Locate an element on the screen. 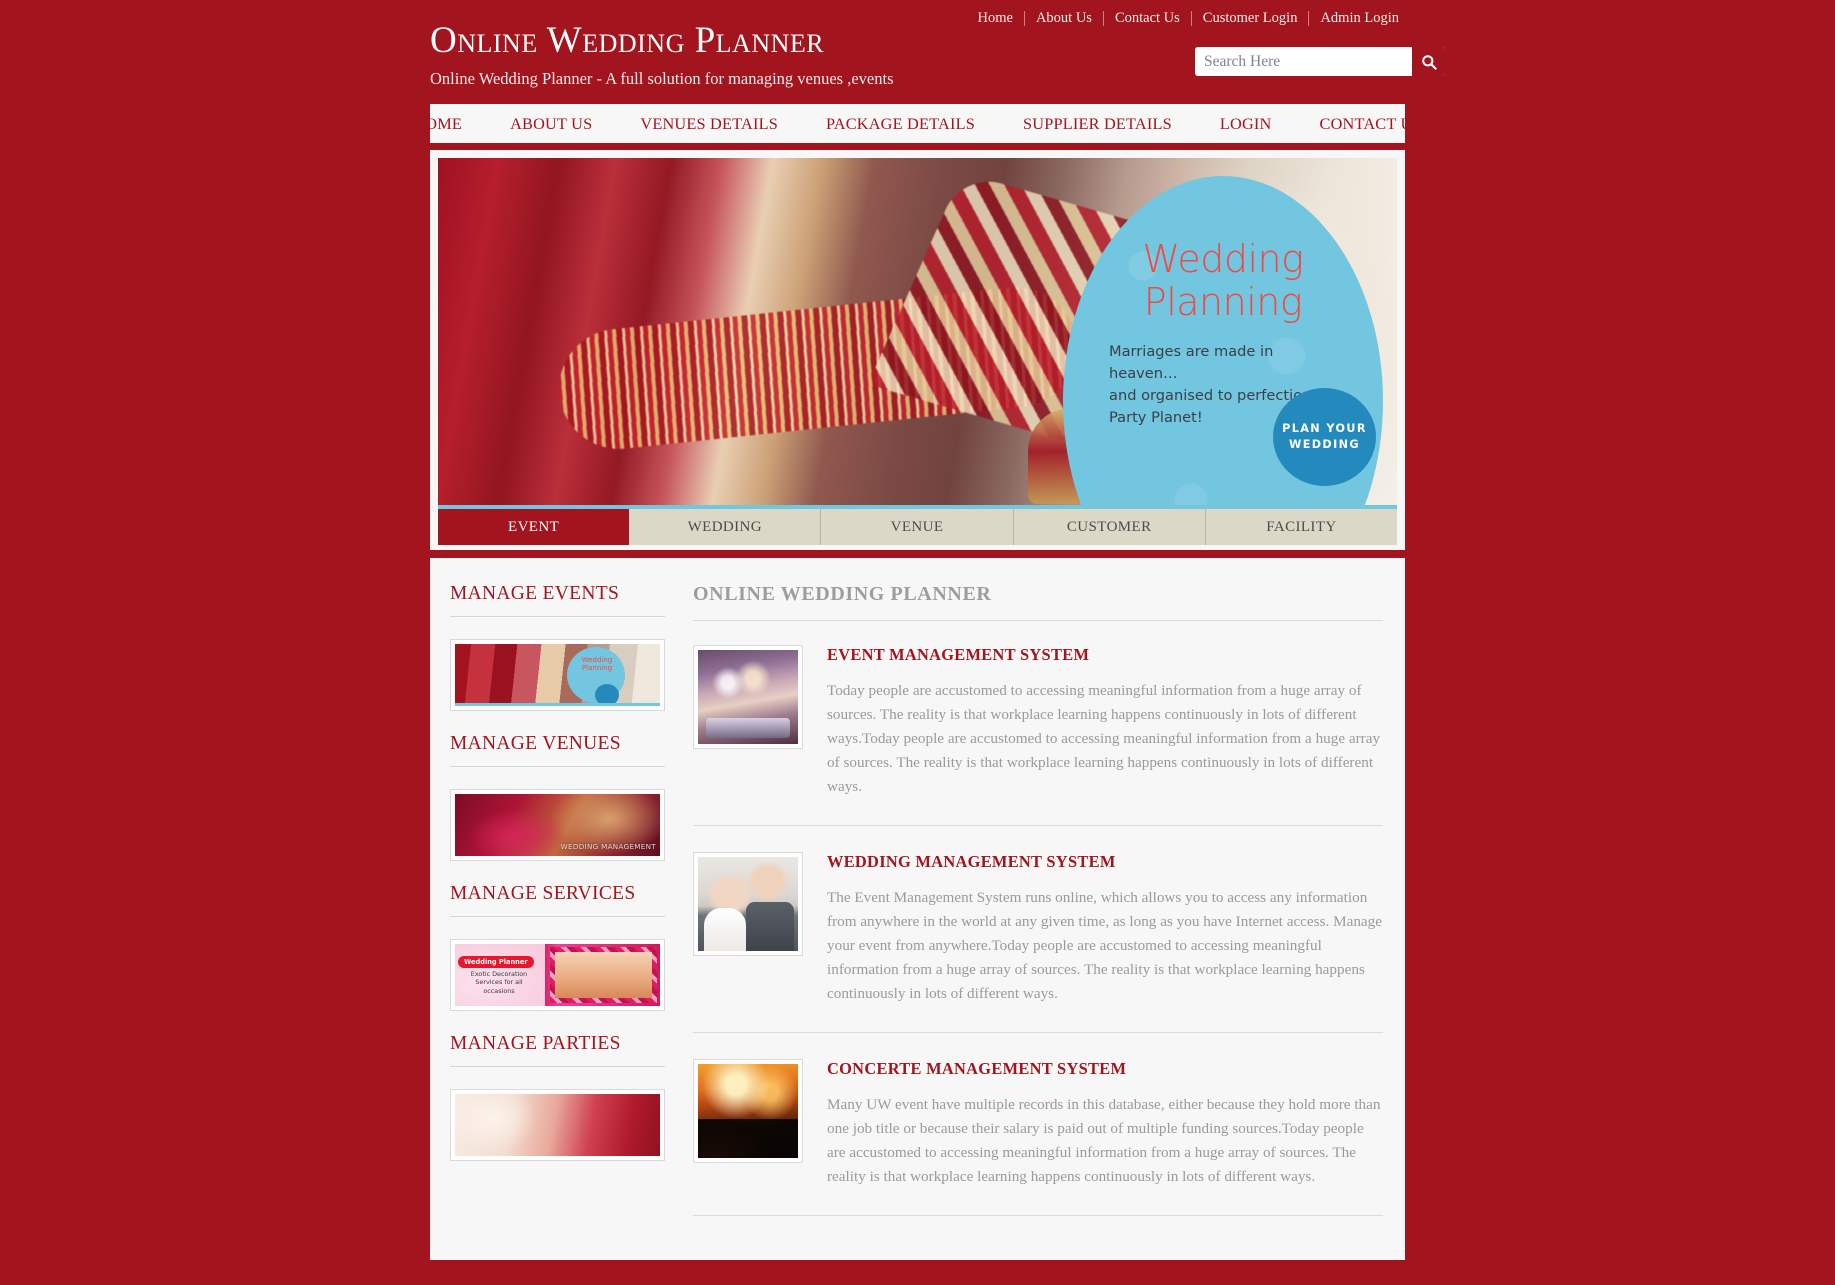 This screenshot has width=1835, height=1285. thumb-caption-wedding-management: WEDDING MANAGEMENT is located at coordinates (608, 846).